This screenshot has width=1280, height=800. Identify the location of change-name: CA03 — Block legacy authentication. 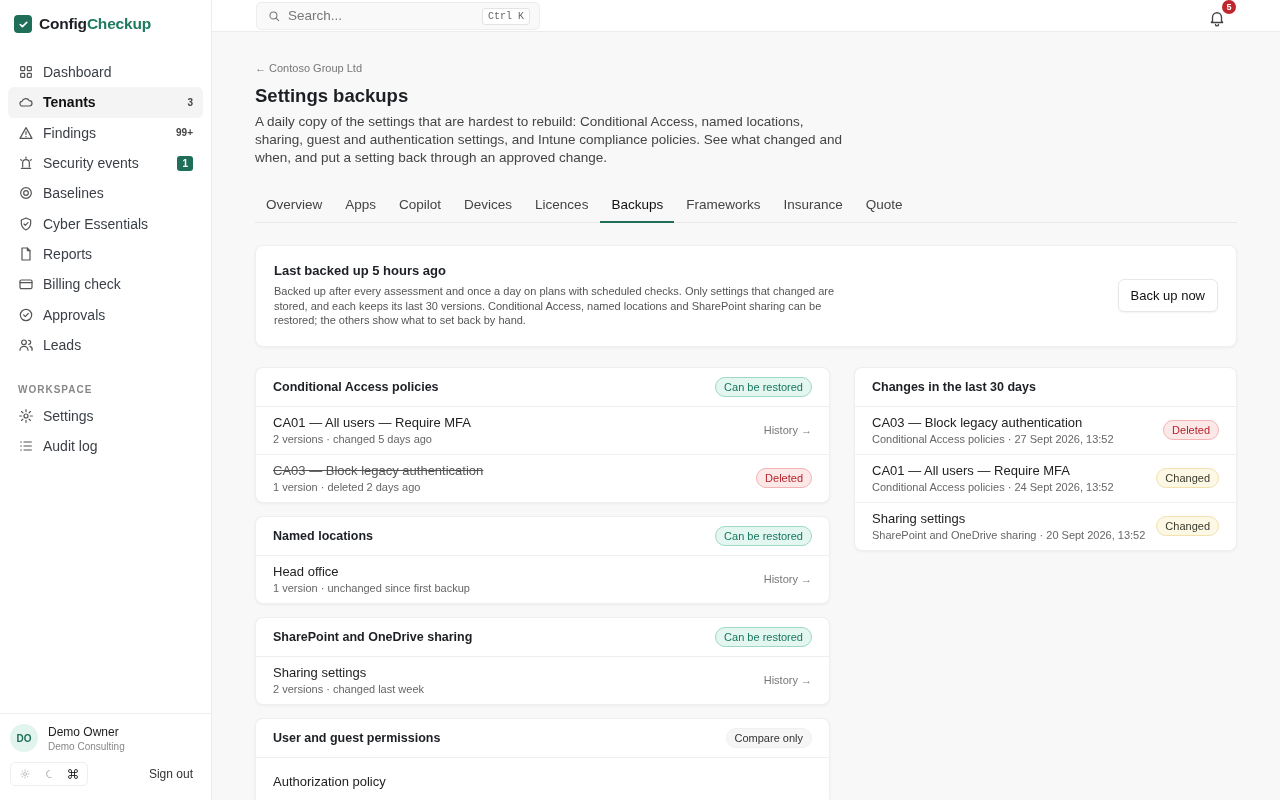
(978, 422).